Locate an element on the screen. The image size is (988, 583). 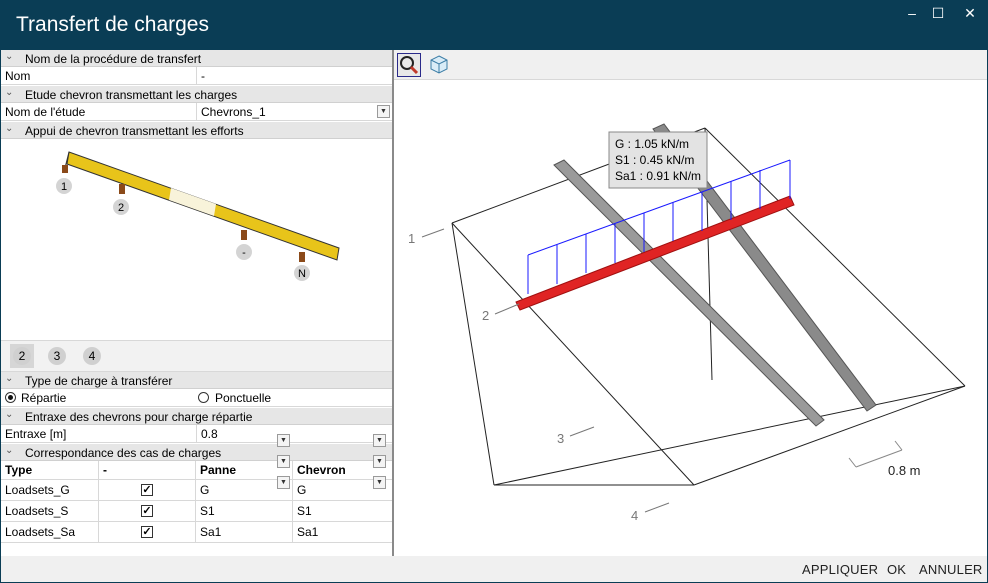
window-title: Transfert de charges is located at coordinates (112, 24).